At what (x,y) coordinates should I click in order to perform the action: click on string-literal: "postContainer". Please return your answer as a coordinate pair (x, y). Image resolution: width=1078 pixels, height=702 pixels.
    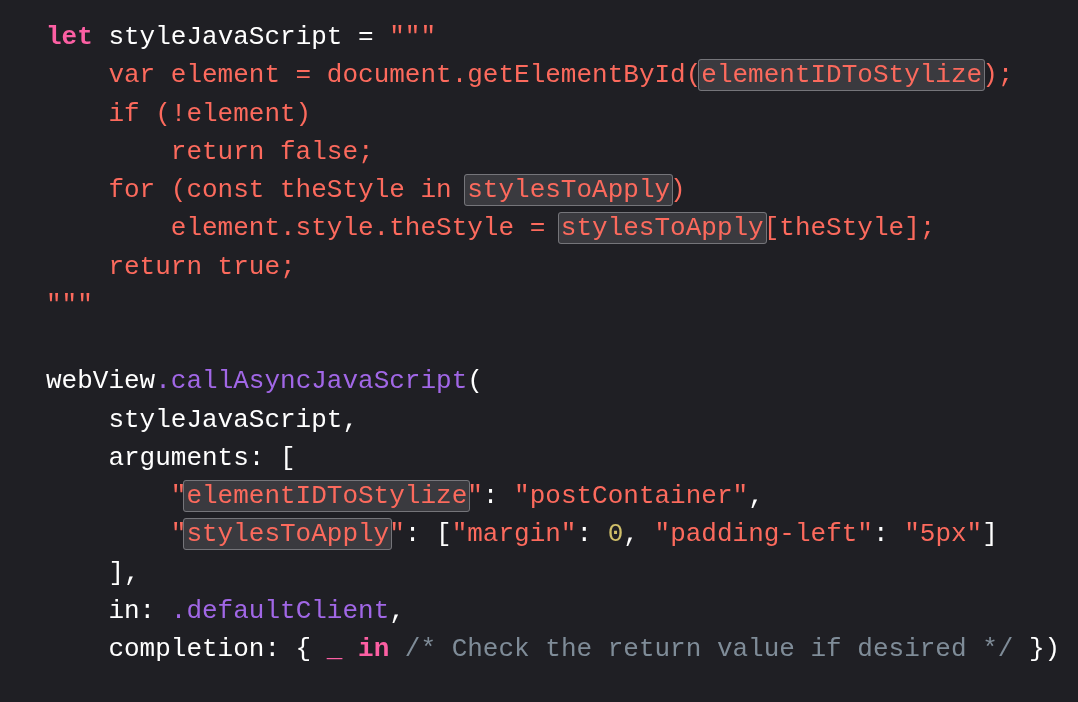
    Looking at the image, I should click on (631, 496).